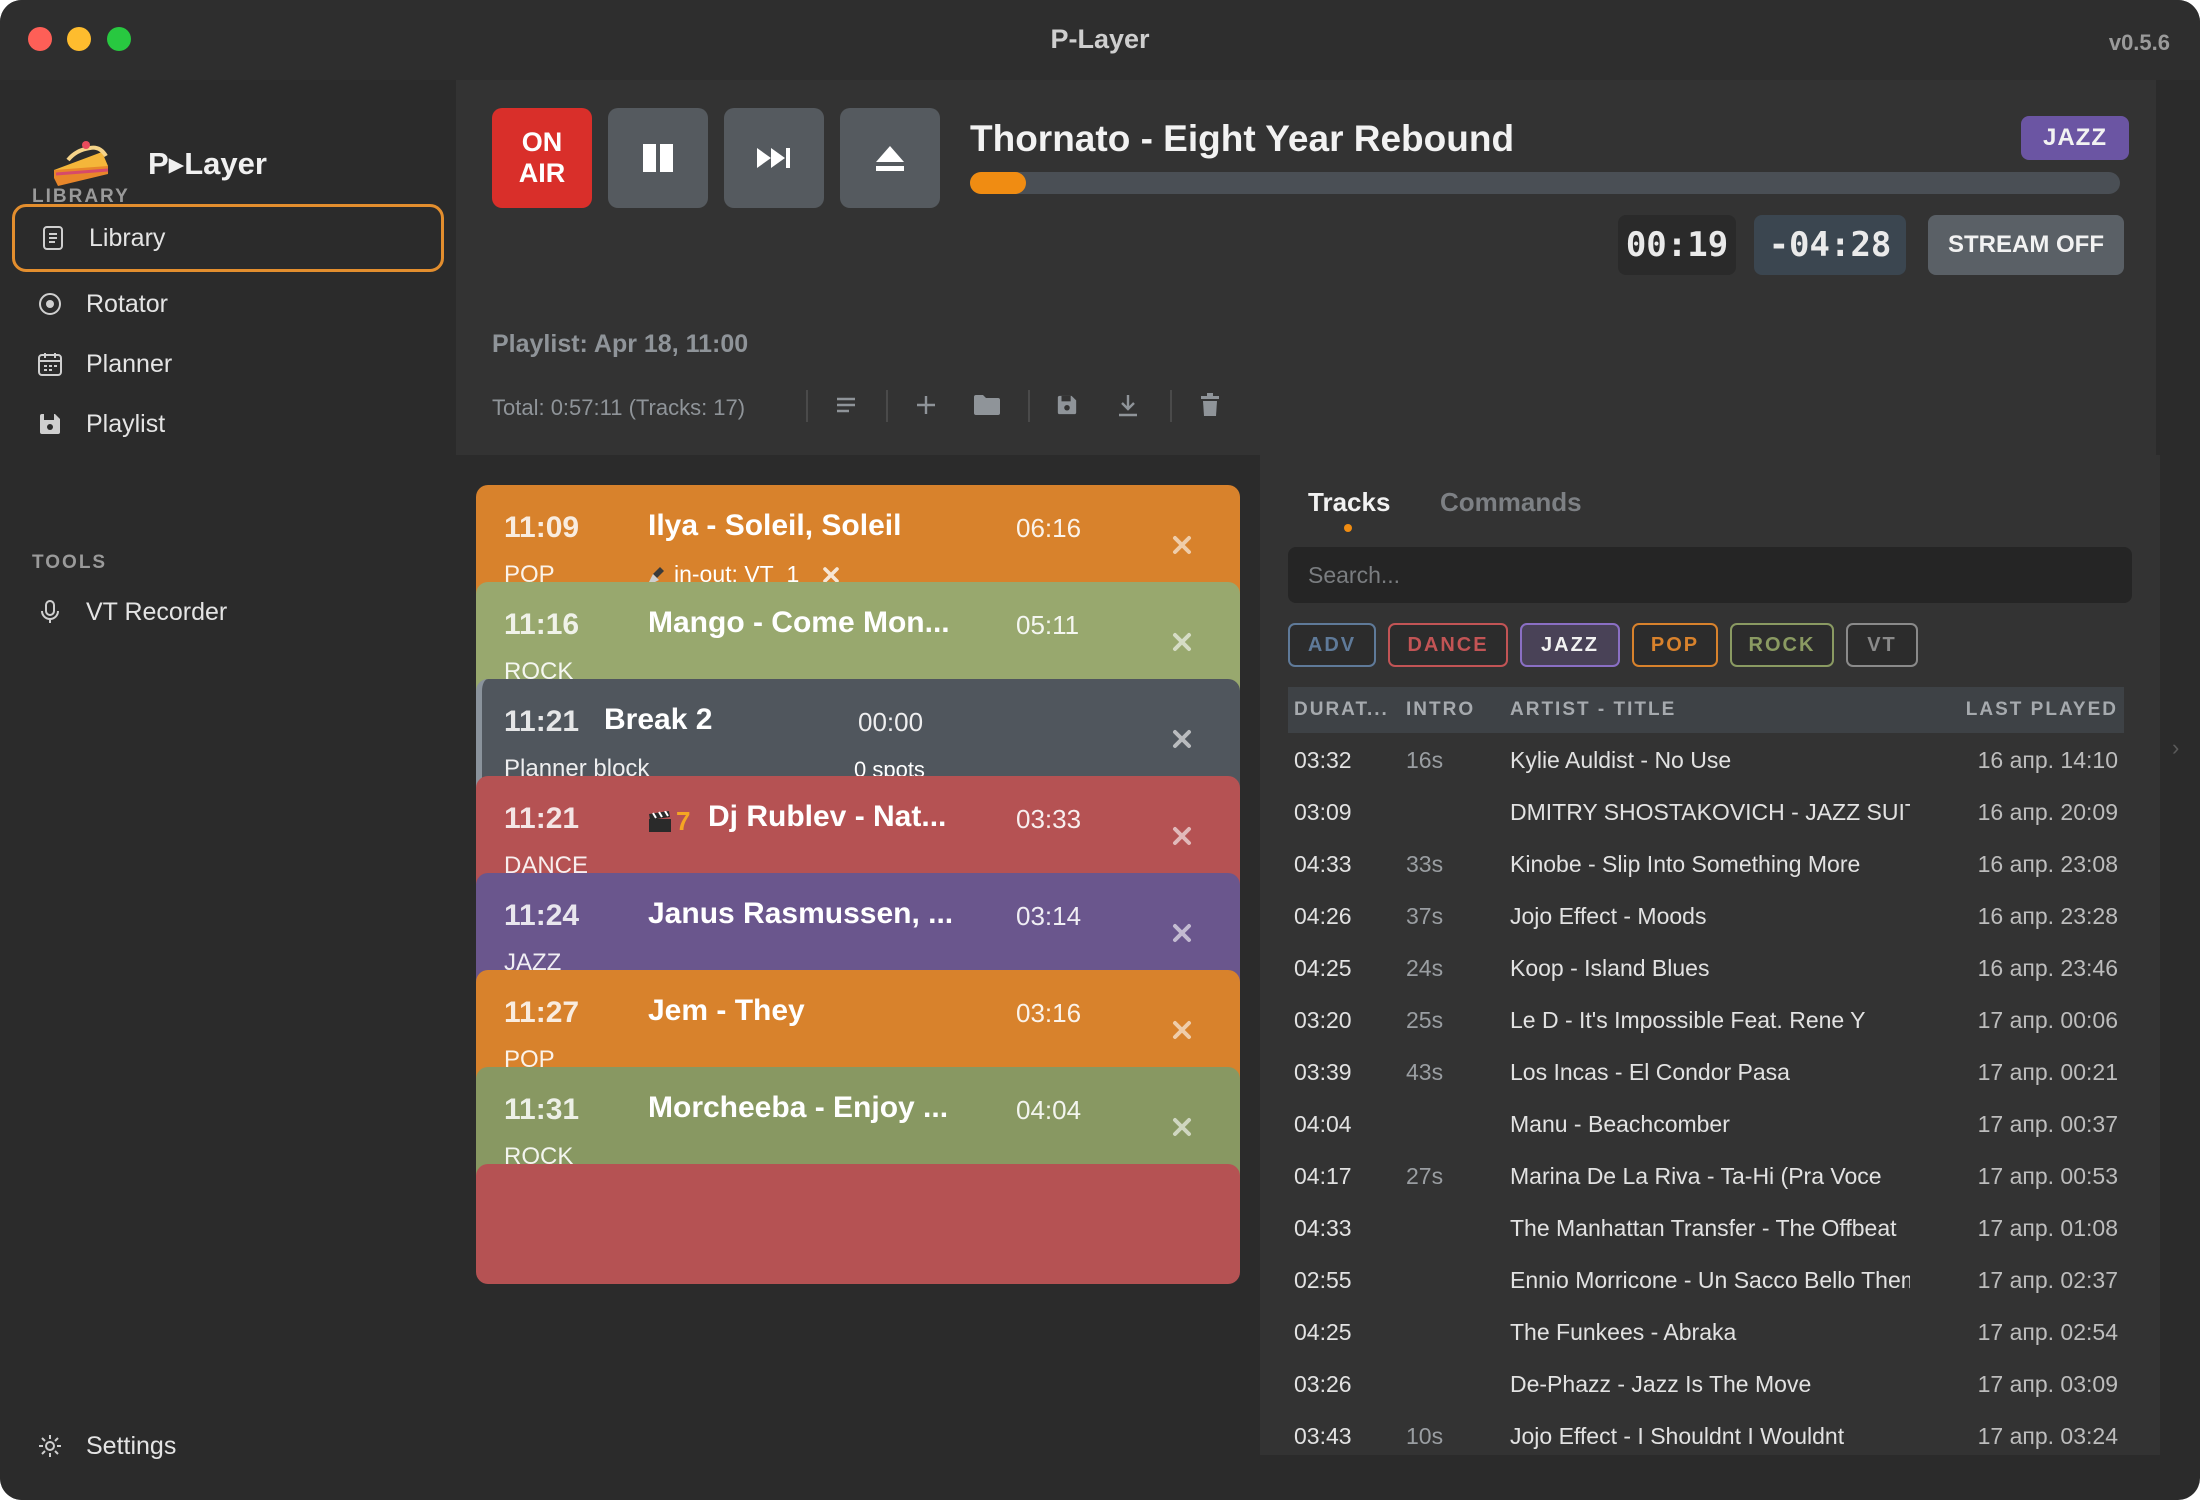 The width and height of the screenshot is (2200, 1500). Describe the element at coordinates (1425, 1020) in the screenshot. I see `cell-intro: 25s` at that location.